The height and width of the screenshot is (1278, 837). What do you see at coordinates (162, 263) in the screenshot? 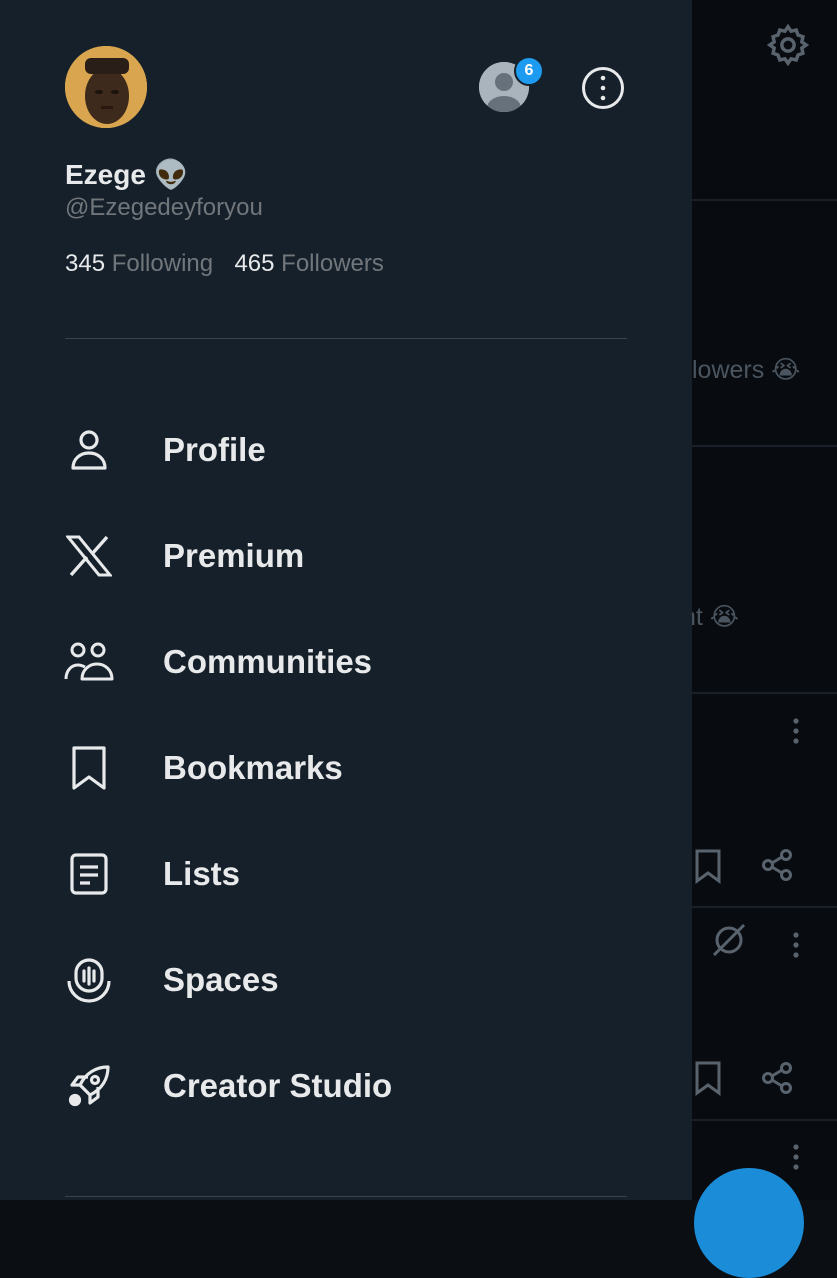
I see `following-label: Following` at bounding box center [162, 263].